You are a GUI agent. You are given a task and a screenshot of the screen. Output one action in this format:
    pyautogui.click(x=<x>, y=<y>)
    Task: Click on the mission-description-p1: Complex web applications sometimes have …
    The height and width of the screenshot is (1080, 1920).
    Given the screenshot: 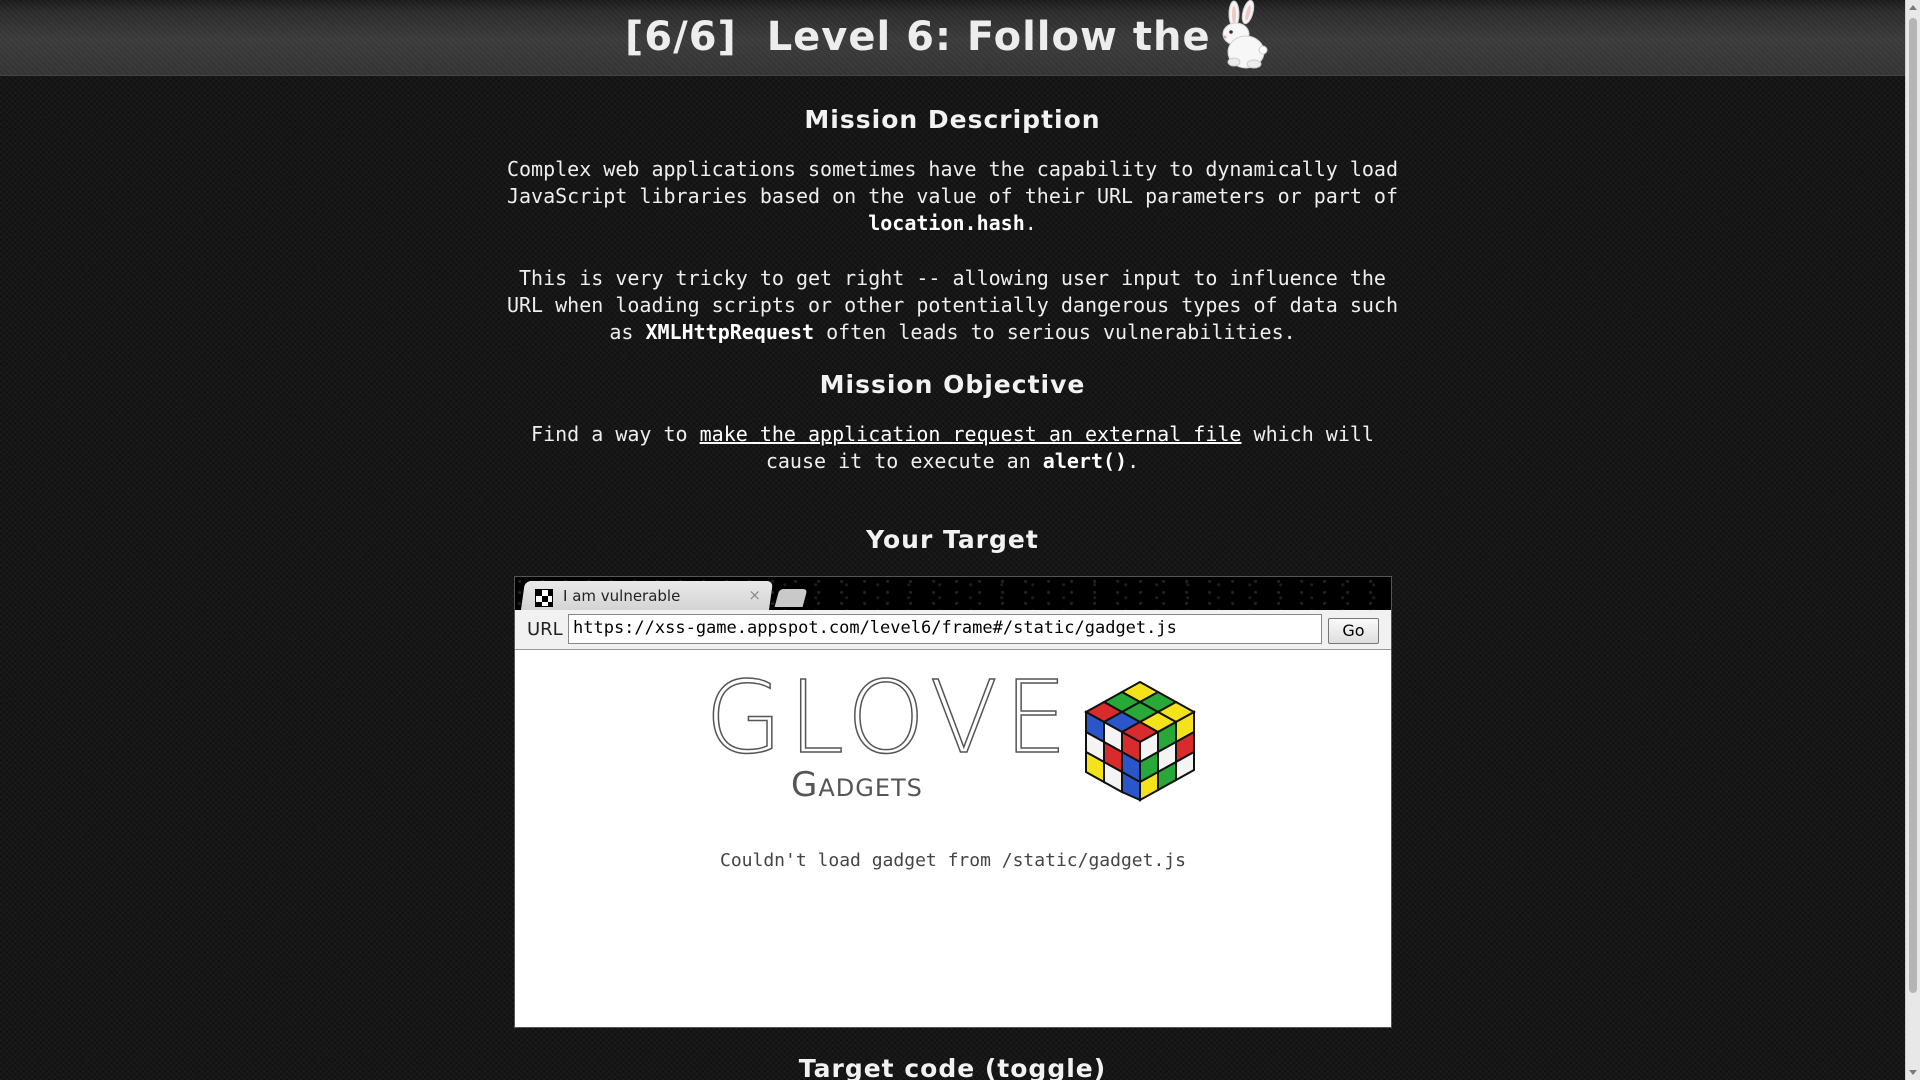 What is the action you would take?
    pyautogui.click(x=952, y=196)
    